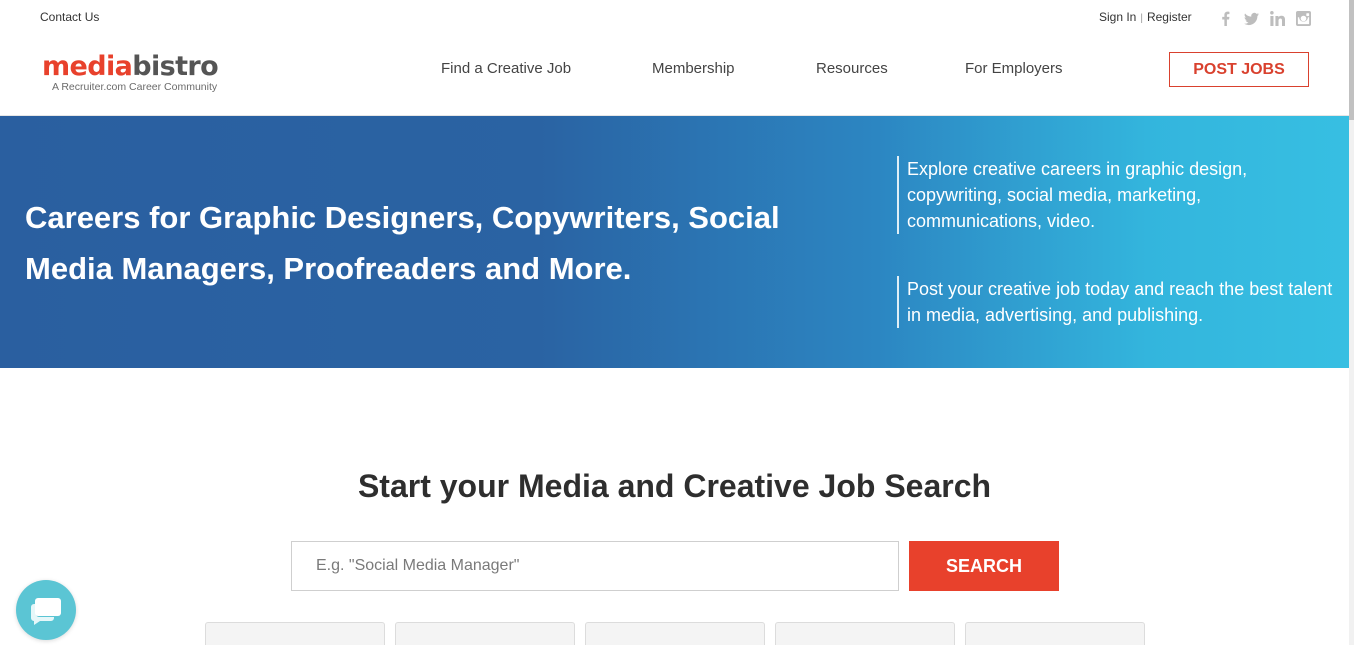 This screenshot has width=1354, height=645. I want to click on logo-tagline: A Recruiter.com Career Community, so click(135, 87).